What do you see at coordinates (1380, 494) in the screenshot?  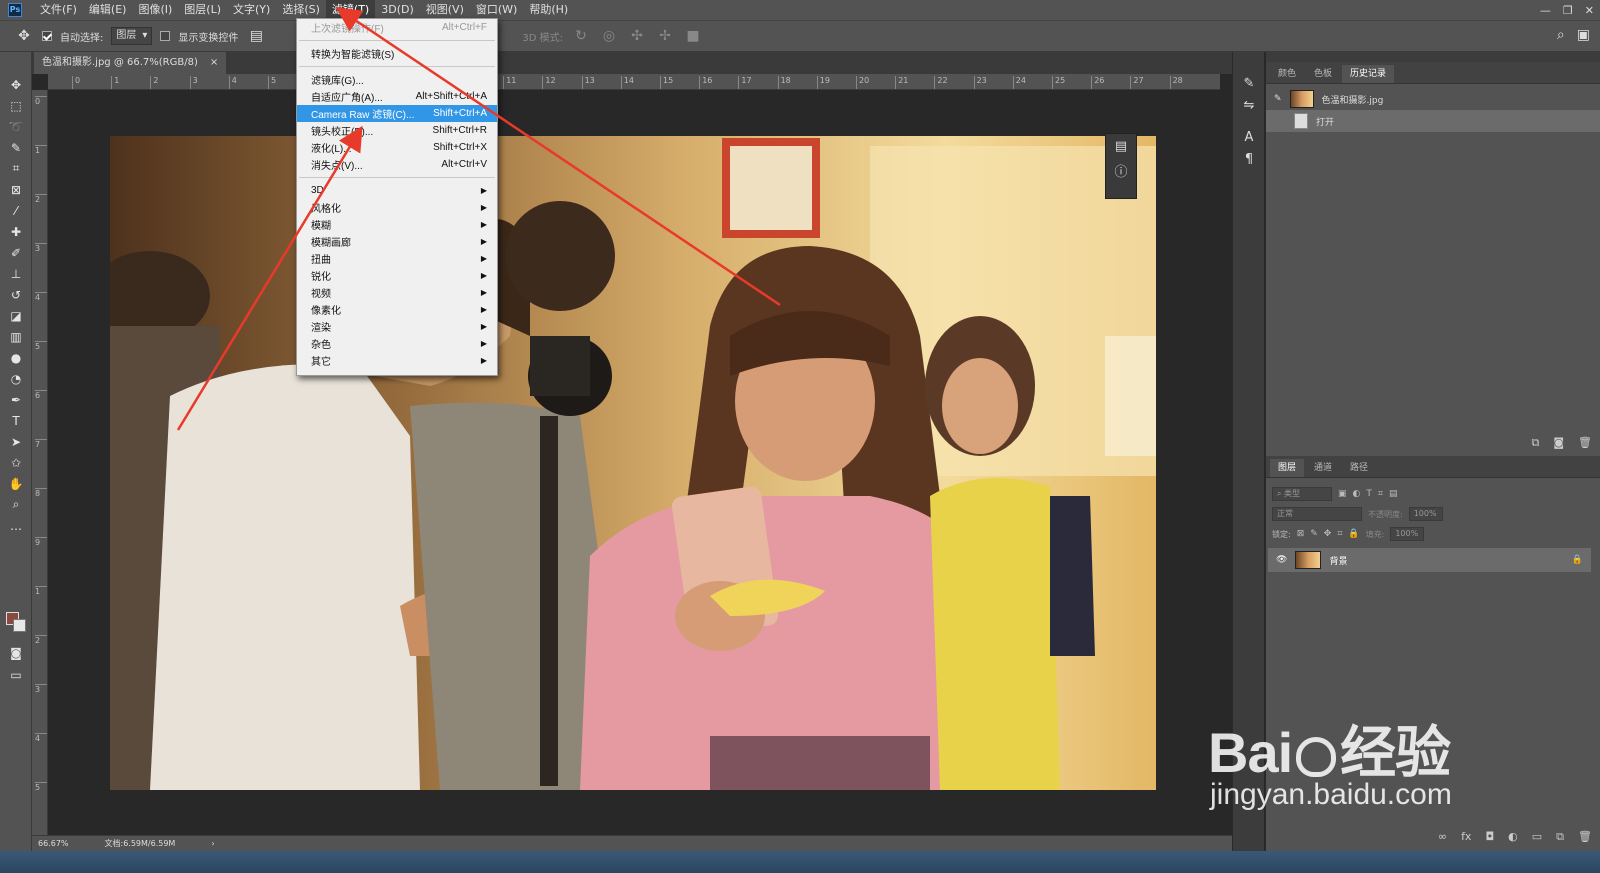 I see `shape-filter-icon: ⌗` at bounding box center [1380, 494].